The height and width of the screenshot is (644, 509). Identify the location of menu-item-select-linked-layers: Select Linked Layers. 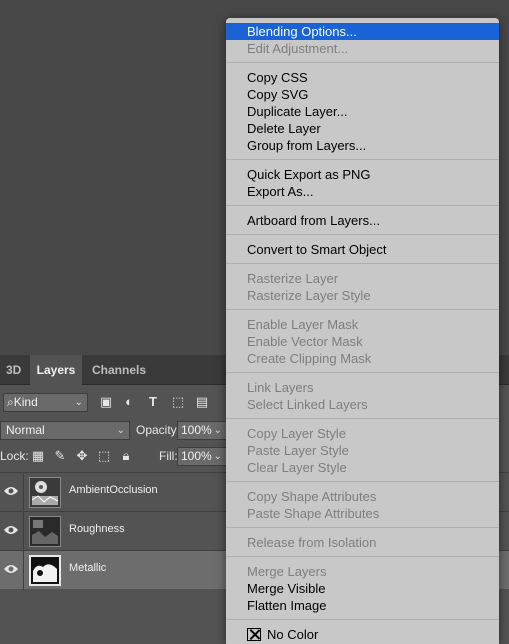
(362, 404).